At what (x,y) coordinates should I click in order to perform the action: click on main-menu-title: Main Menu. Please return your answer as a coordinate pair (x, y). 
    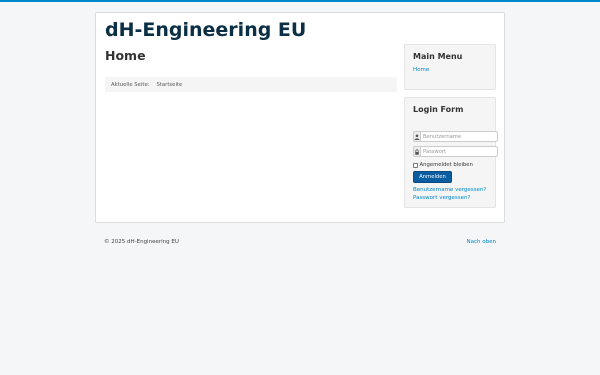
    Looking at the image, I should click on (438, 56).